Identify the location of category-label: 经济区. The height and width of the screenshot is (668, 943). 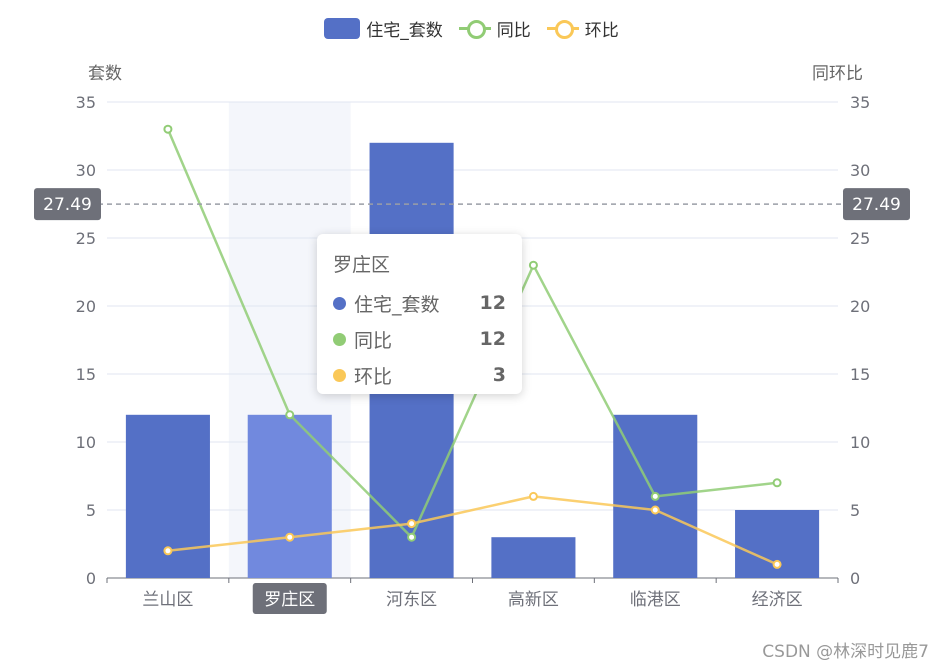
(777, 600).